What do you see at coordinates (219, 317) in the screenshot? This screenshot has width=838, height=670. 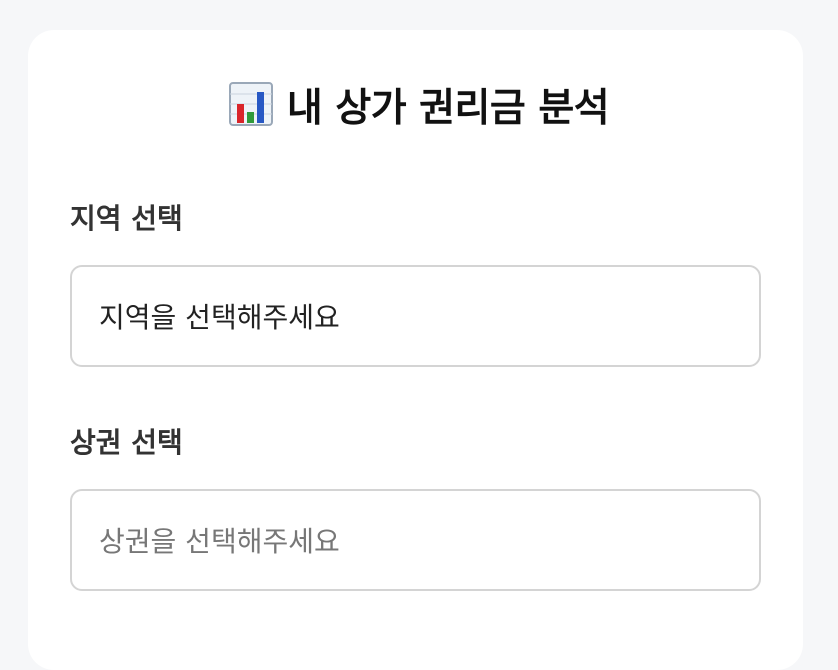 I see `region-select-text: 지역을 선택해주세요` at bounding box center [219, 317].